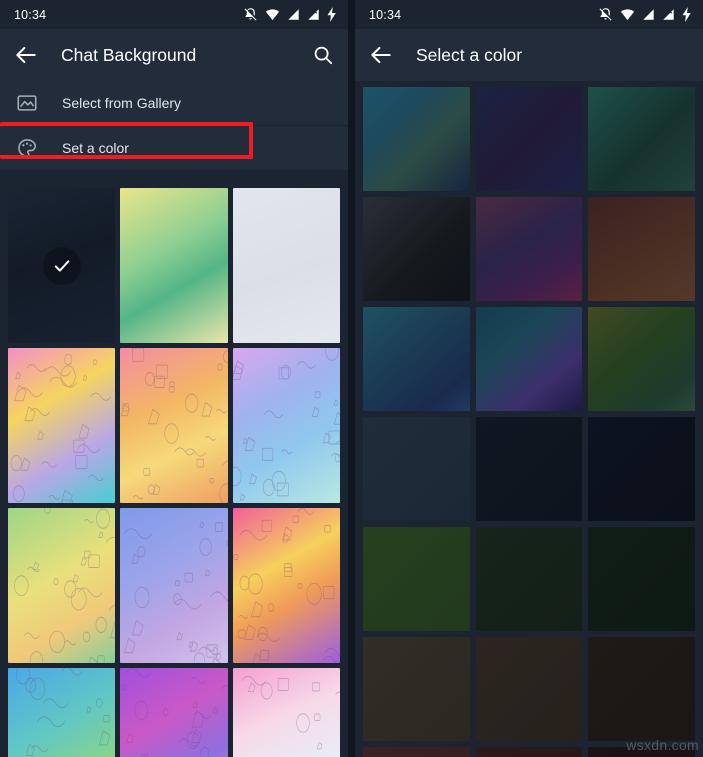  Describe the element at coordinates (416, 139) in the screenshot. I see `color-swatch-teal-navy-gradient` at that location.